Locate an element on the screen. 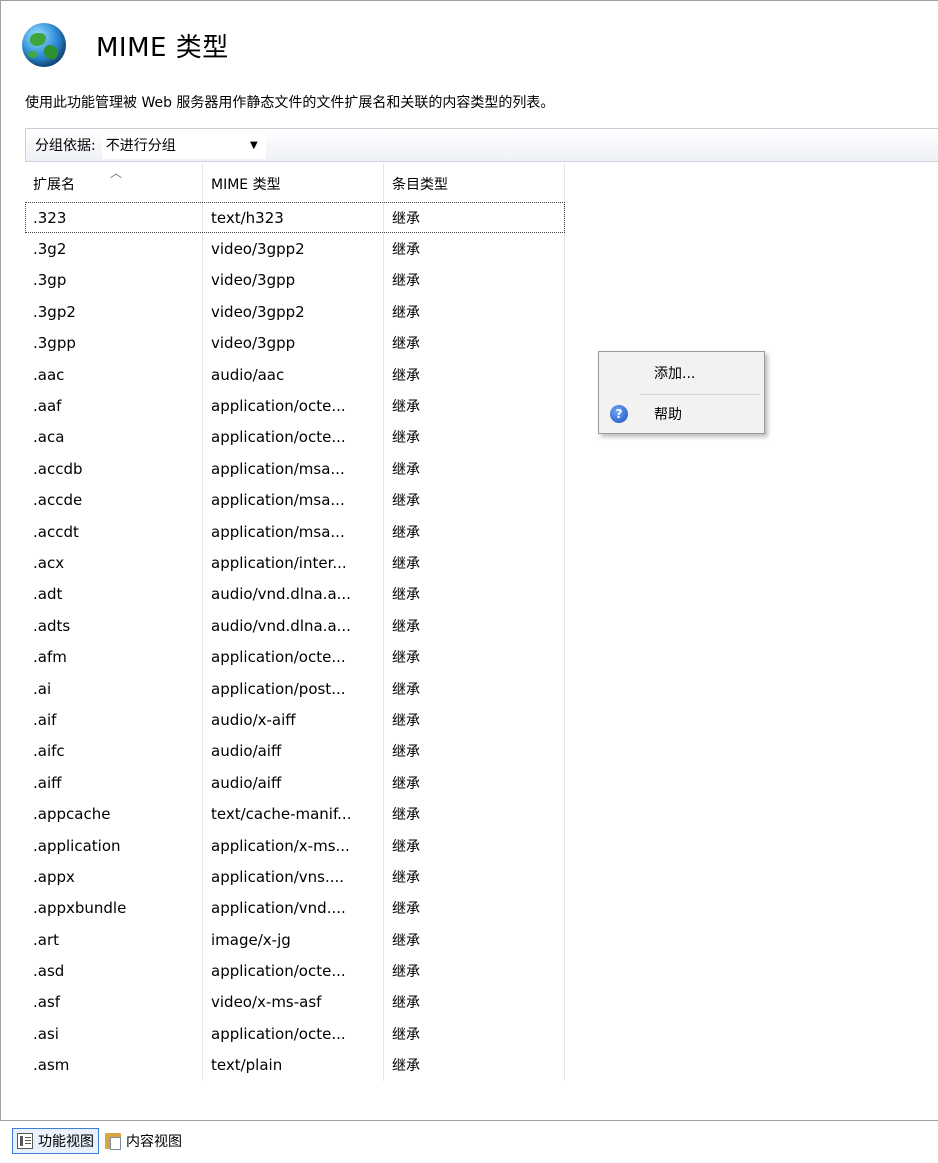  group-by-dropdown: 不进行分组 ▼ is located at coordinates (183, 145).